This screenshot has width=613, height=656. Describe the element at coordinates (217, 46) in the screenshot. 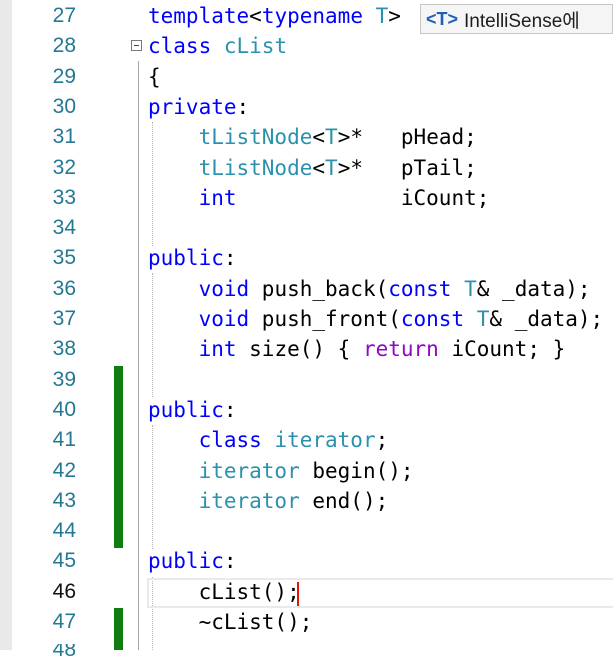

I see `code-line: class cList` at that location.